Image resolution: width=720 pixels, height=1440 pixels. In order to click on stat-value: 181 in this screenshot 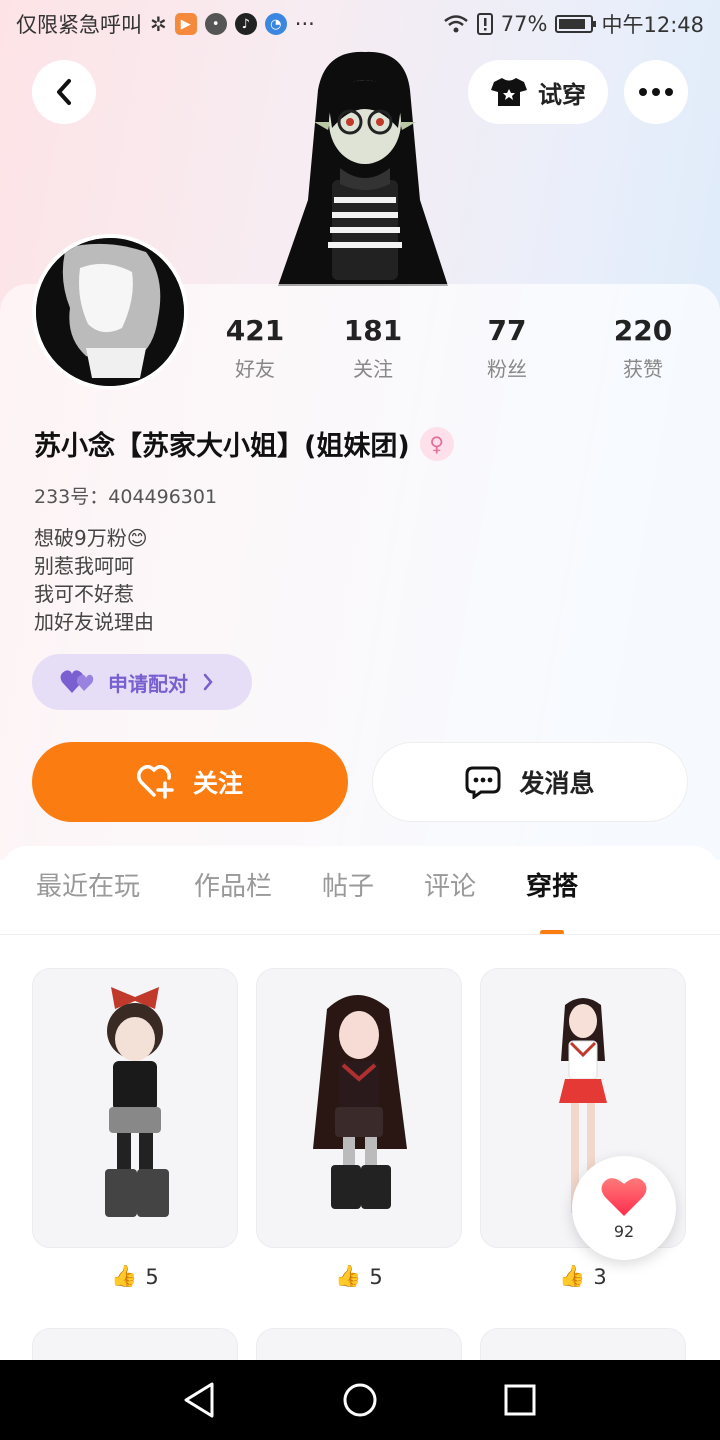, I will do `click(373, 330)`.